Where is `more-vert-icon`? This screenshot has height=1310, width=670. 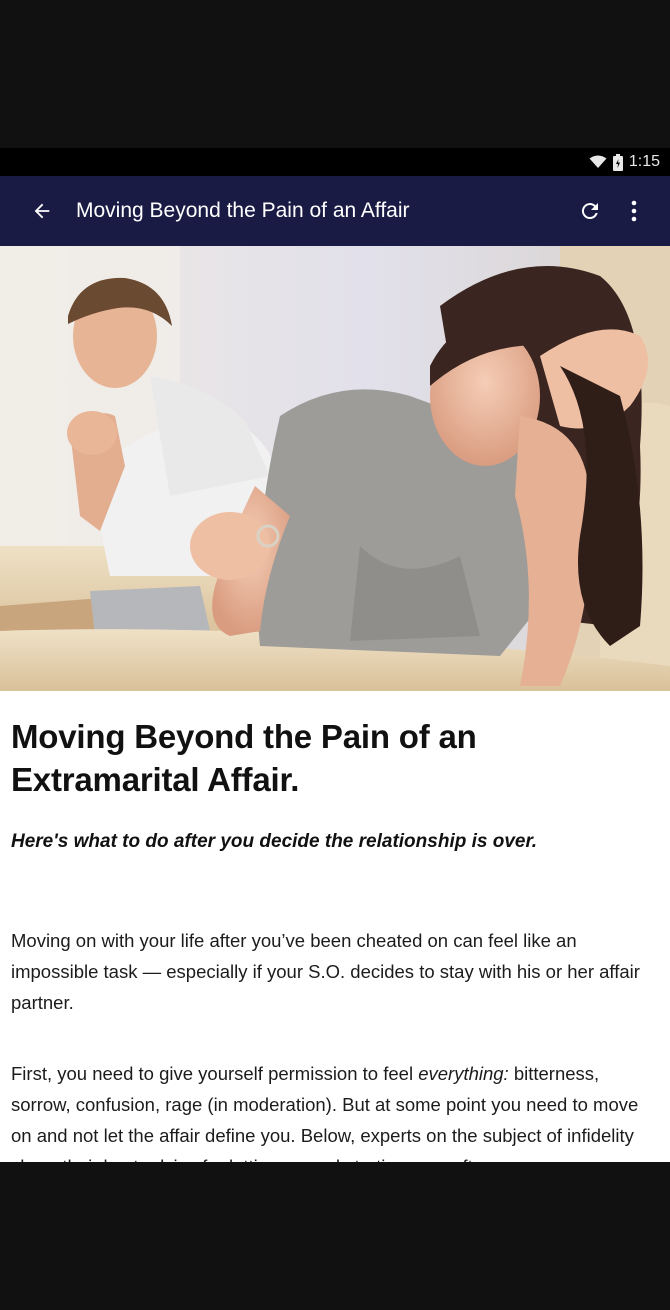
more-vert-icon is located at coordinates (634, 211).